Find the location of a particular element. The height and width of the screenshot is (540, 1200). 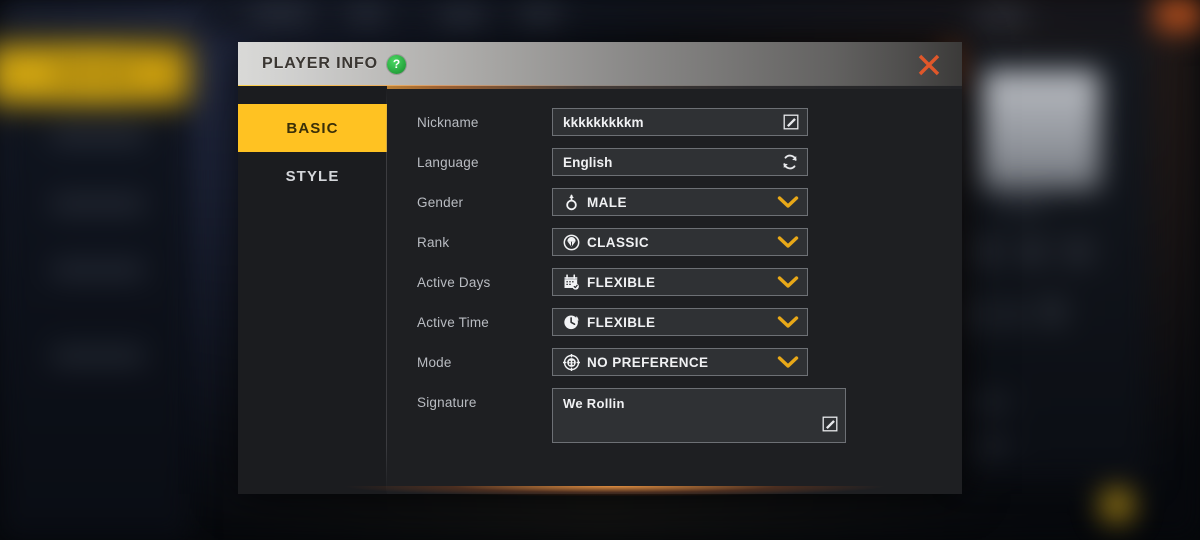

mode-chevron is located at coordinates (788, 362).